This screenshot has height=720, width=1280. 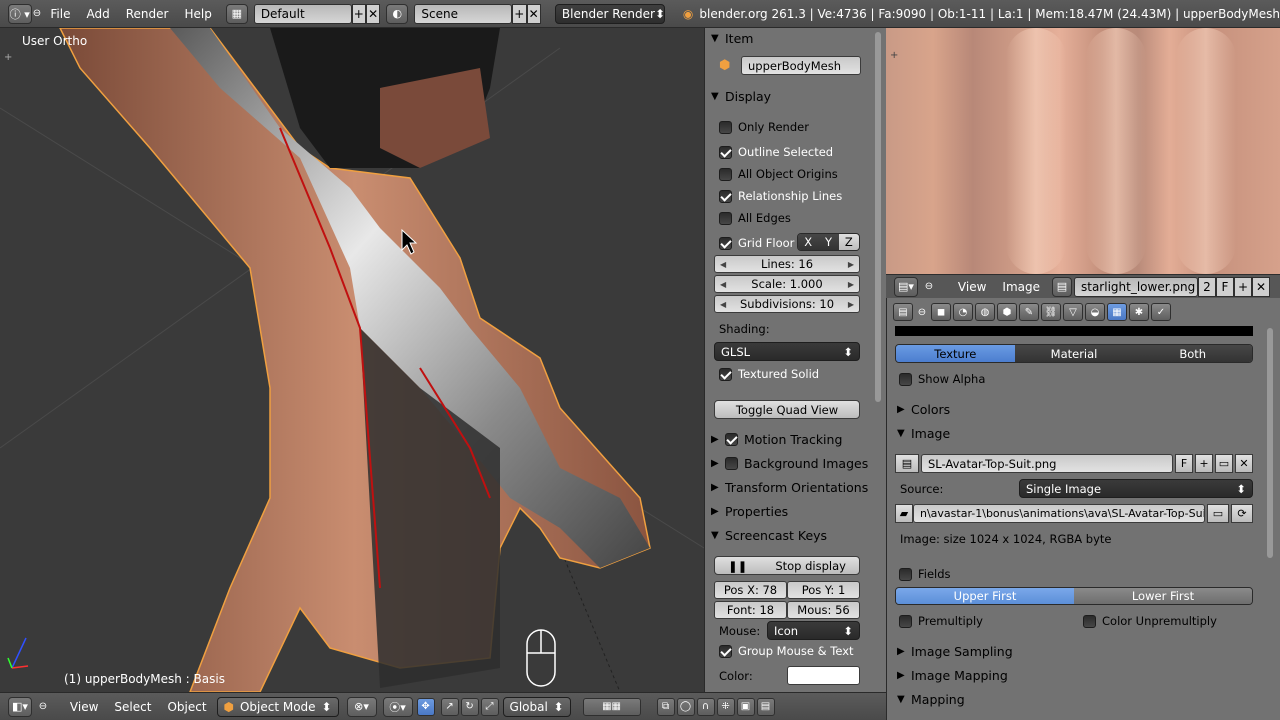 What do you see at coordinates (925, 574) in the screenshot?
I see `fields-checkbox: Fields` at bounding box center [925, 574].